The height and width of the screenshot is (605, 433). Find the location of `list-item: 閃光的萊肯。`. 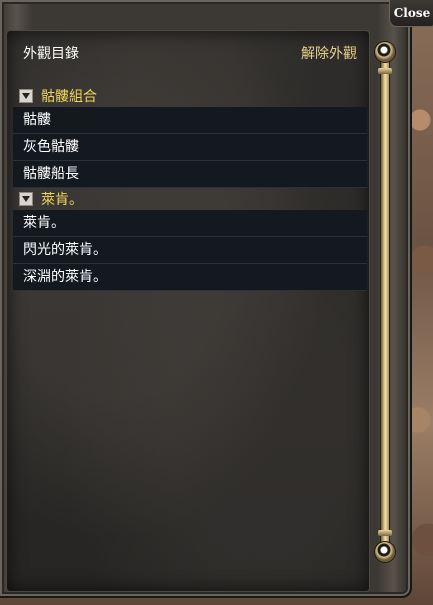

list-item: 閃光的萊肯。 is located at coordinates (190, 250).